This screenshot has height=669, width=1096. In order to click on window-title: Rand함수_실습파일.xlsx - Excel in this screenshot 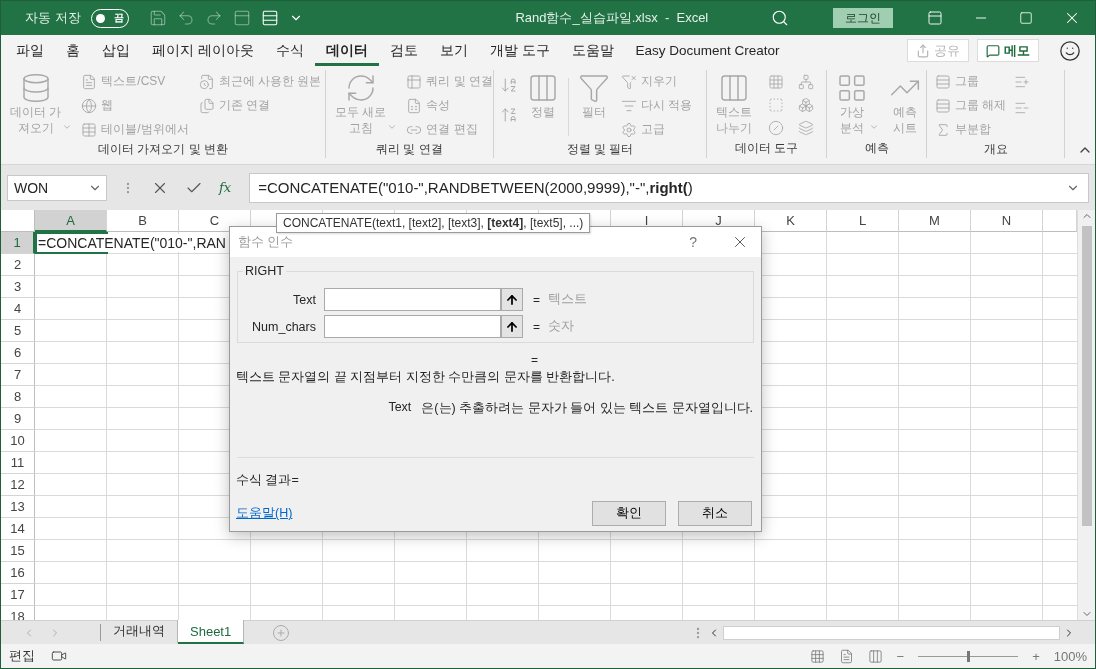, I will do `click(612, 18)`.